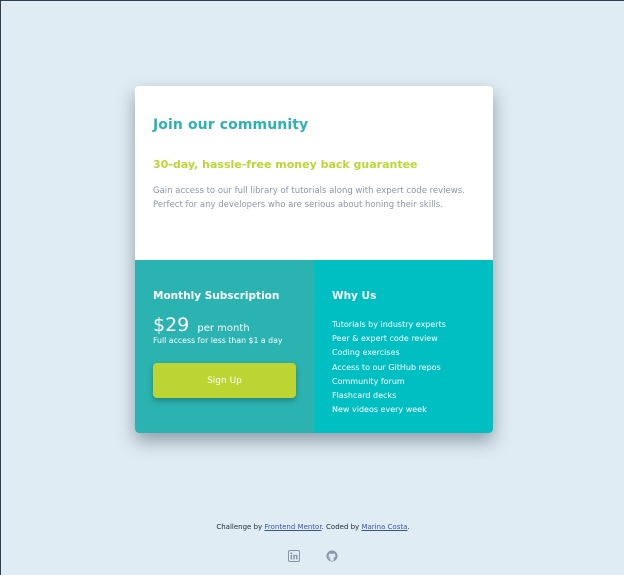 The width and height of the screenshot is (624, 575). Describe the element at coordinates (218, 340) in the screenshot. I see `price-note: Full access for less than $1 a day` at that location.